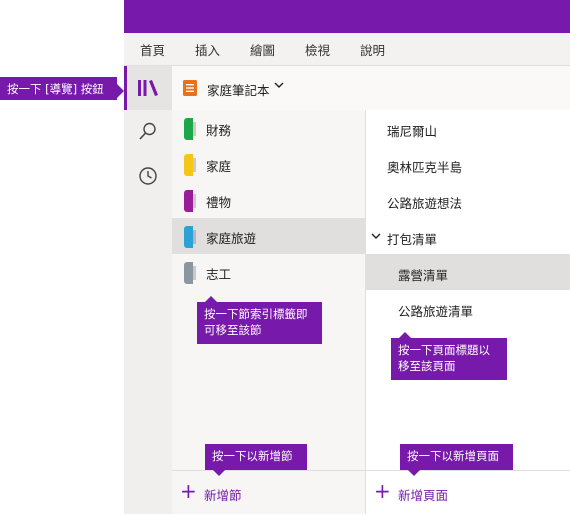  What do you see at coordinates (423, 275) in the screenshot?
I see `page-label: 露營清單` at bounding box center [423, 275].